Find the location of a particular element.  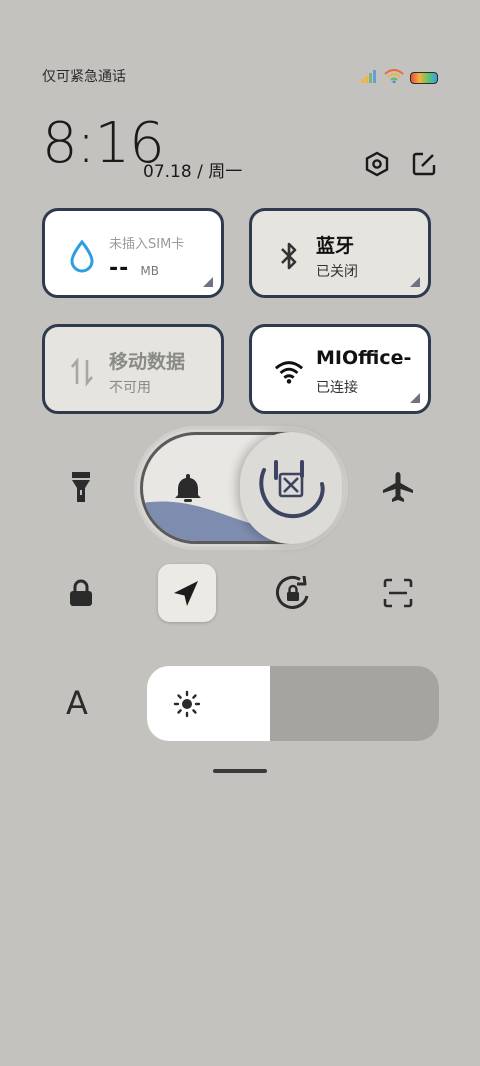

scan-icon is located at coordinates (398, 593).